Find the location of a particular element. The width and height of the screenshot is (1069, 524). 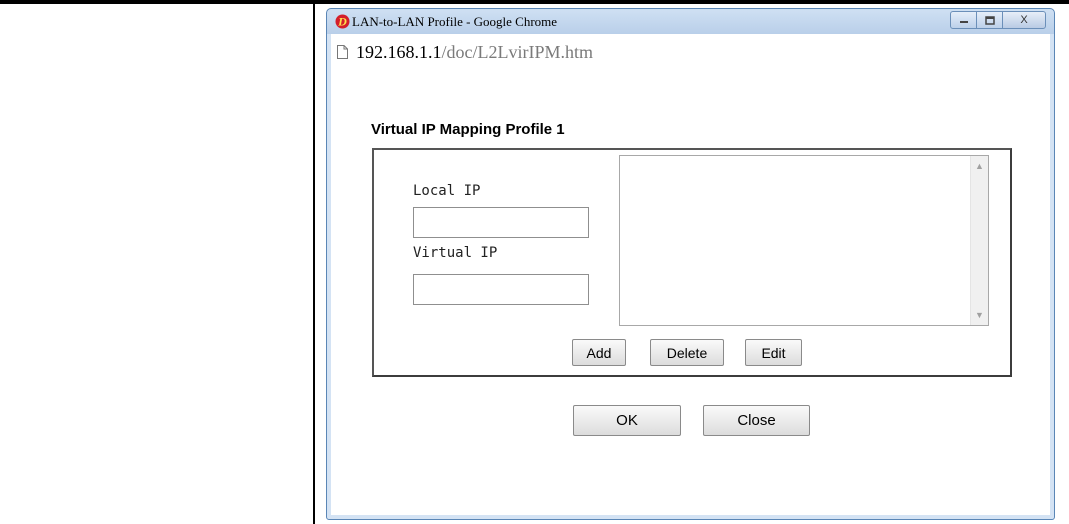

edit-button: Edit is located at coordinates (773, 352).